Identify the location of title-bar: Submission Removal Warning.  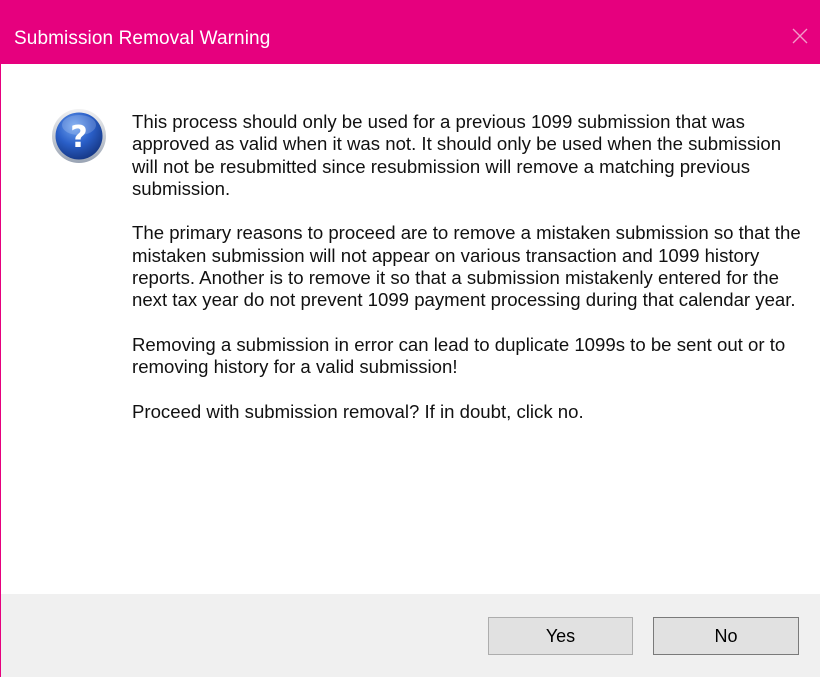
(410, 32).